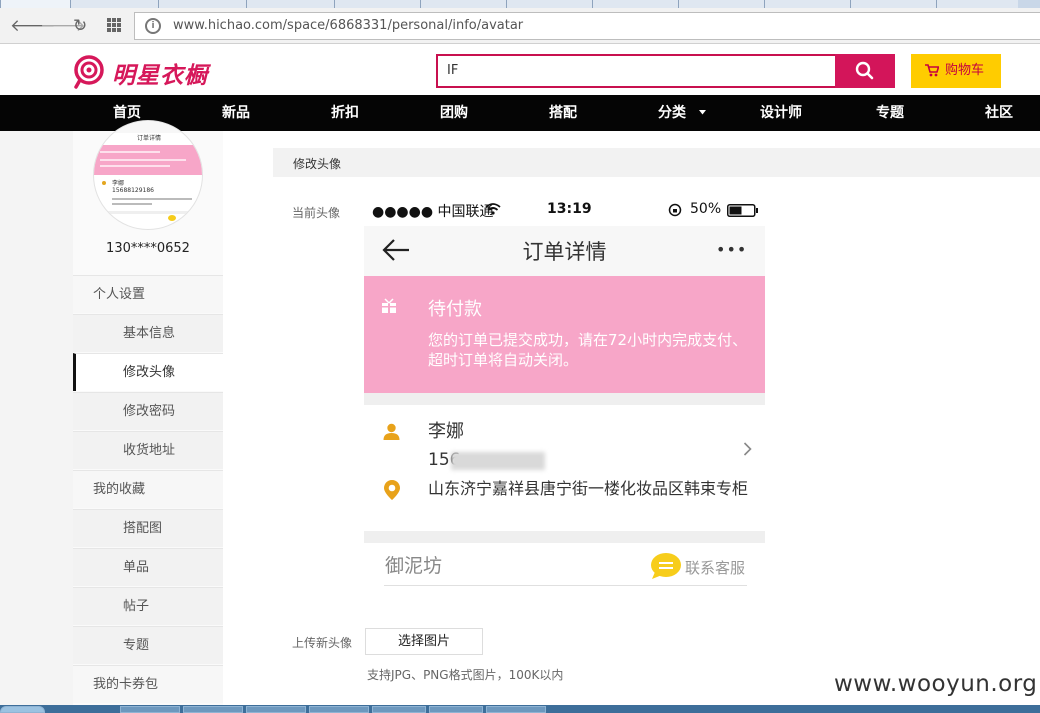 The image size is (1040, 713). What do you see at coordinates (136, 567) in the screenshot?
I see `sidebar-item-label: 单品` at bounding box center [136, 567].